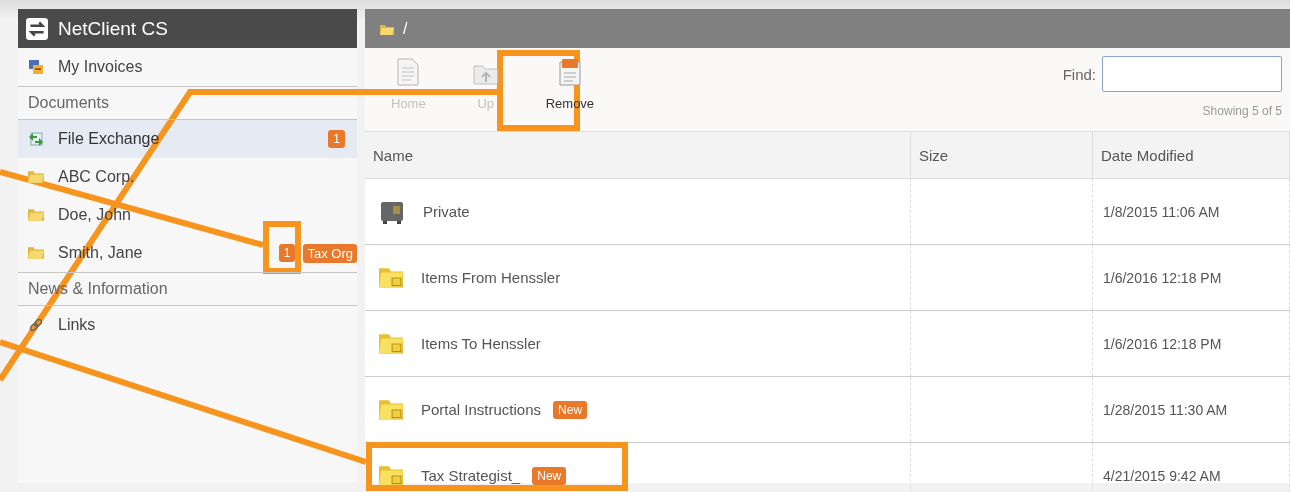  I want to click on date-cell: 4/21/2015 9:42 AM, so click(1191, 467).